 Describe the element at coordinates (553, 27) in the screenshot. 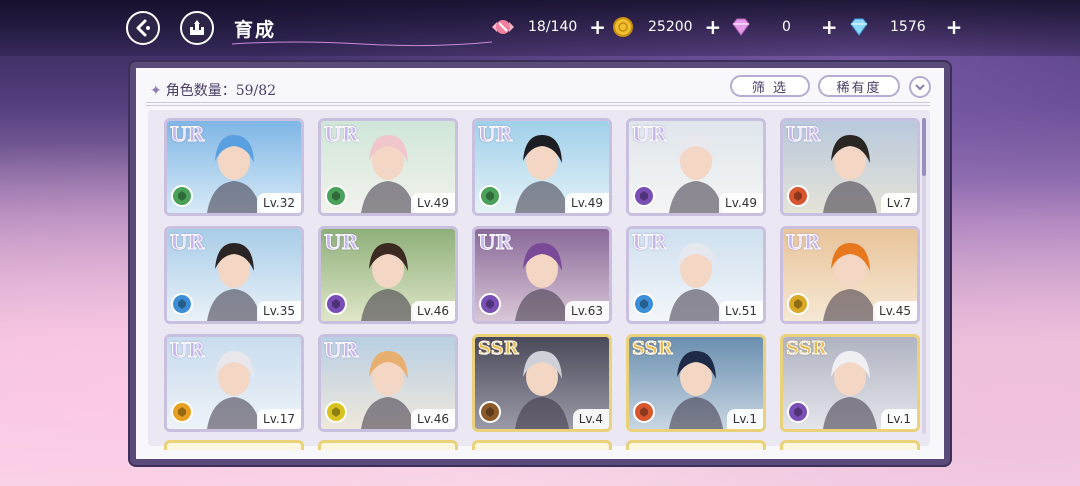

I see `candy-count: 18/140` at that location.